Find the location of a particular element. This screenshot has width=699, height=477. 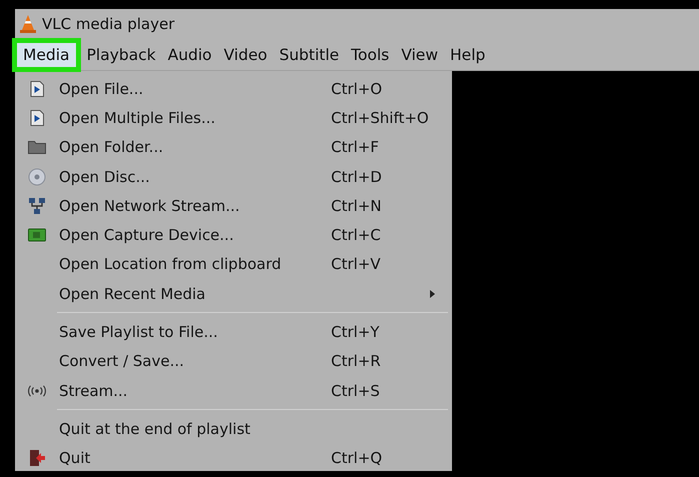

menu-item: Stream... Ctrl+S is located at coordinates (233, 391).